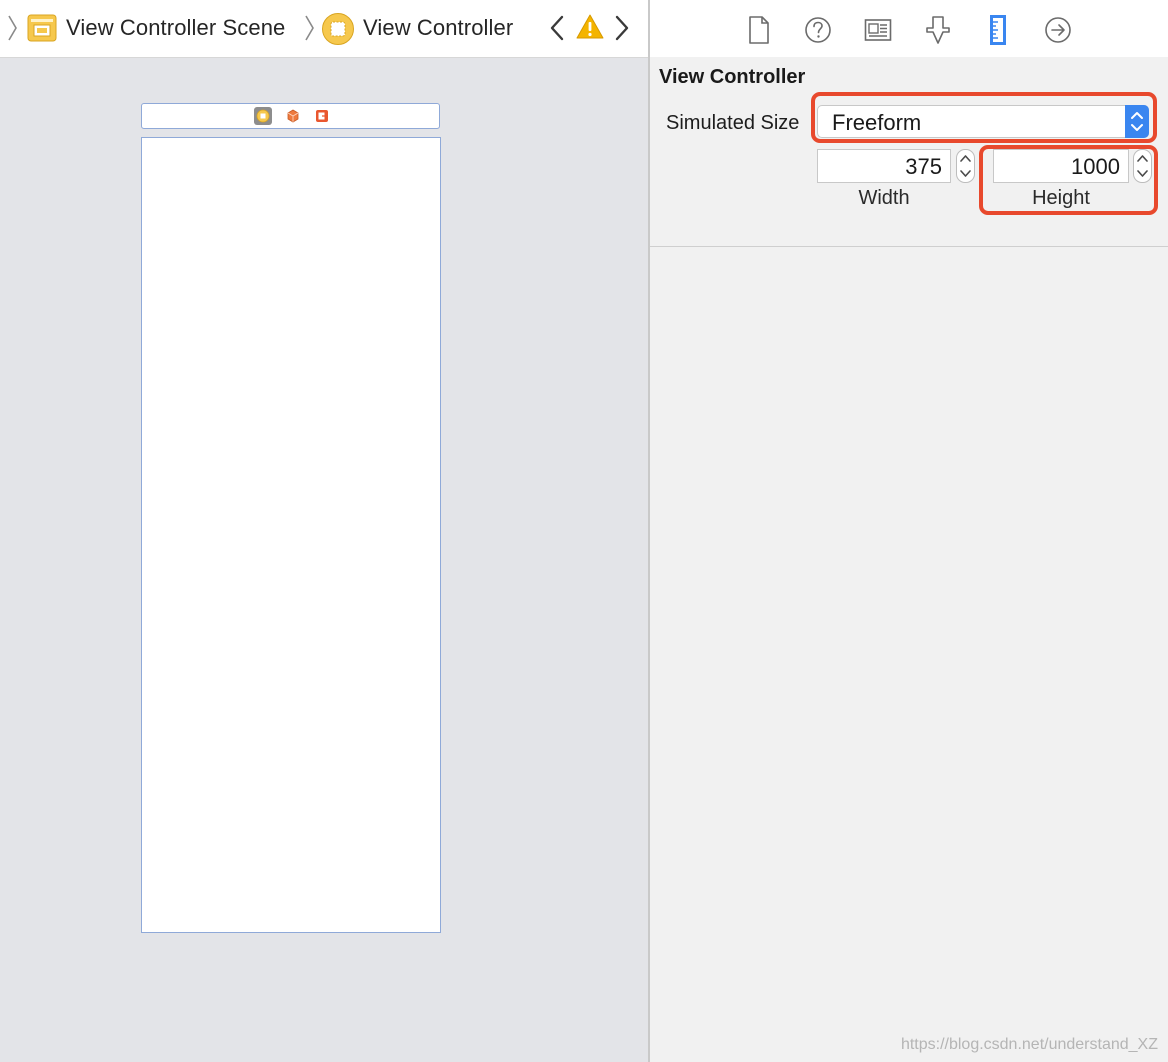 Image resolution: width=1168 pixels, height=1062 pixels. I want to click on breadcrumb-view-controller: View Controller, so click(438, 28).